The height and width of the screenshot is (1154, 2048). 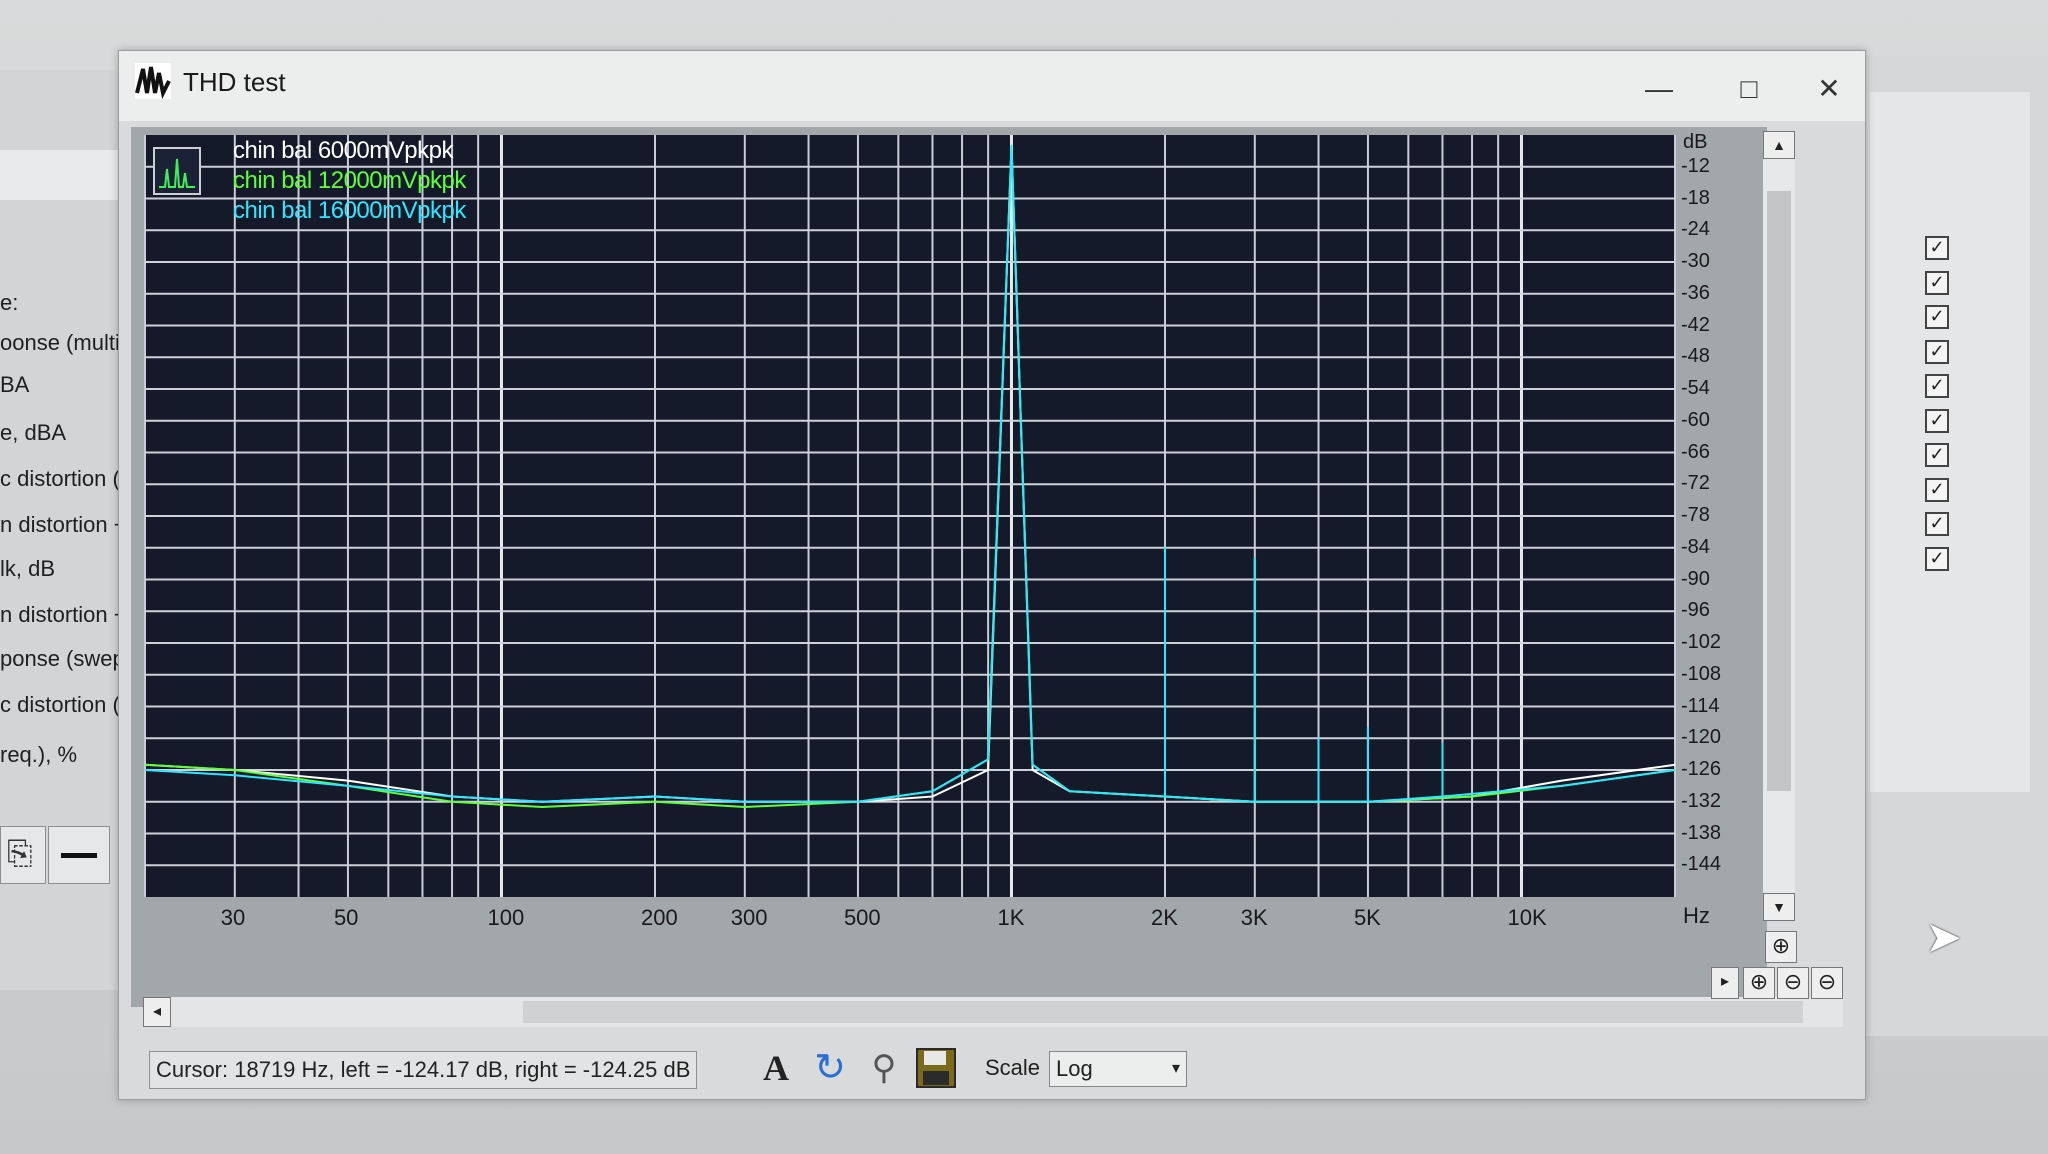 I want to click on y-tick-label: -36, so click(x=1695, y=292).